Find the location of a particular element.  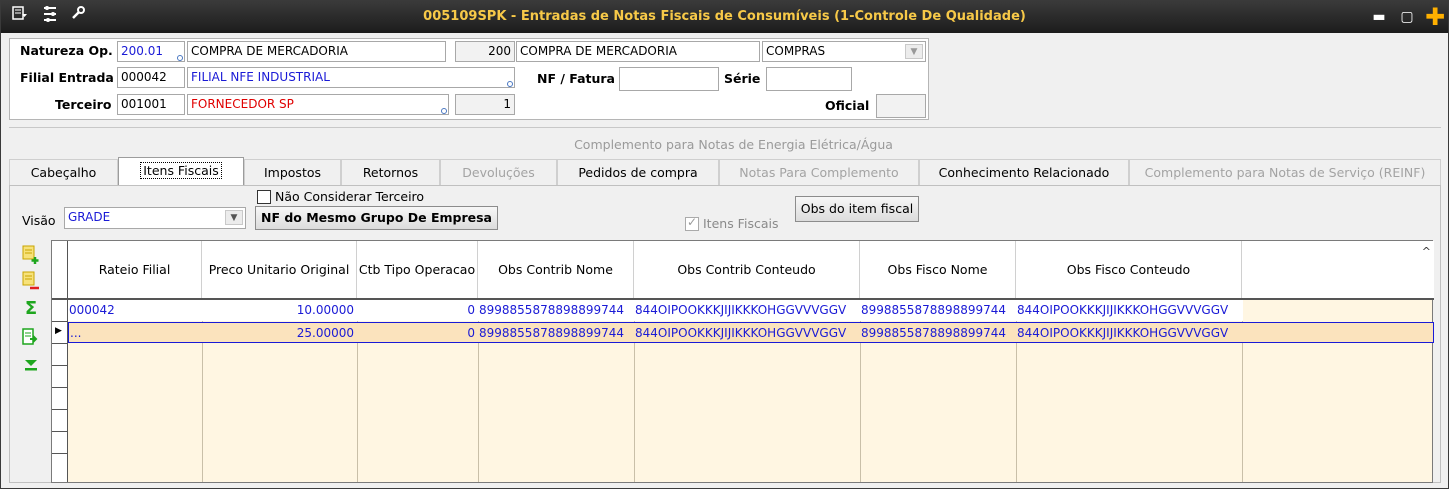

export-icon is located at coordinates (31, 337).